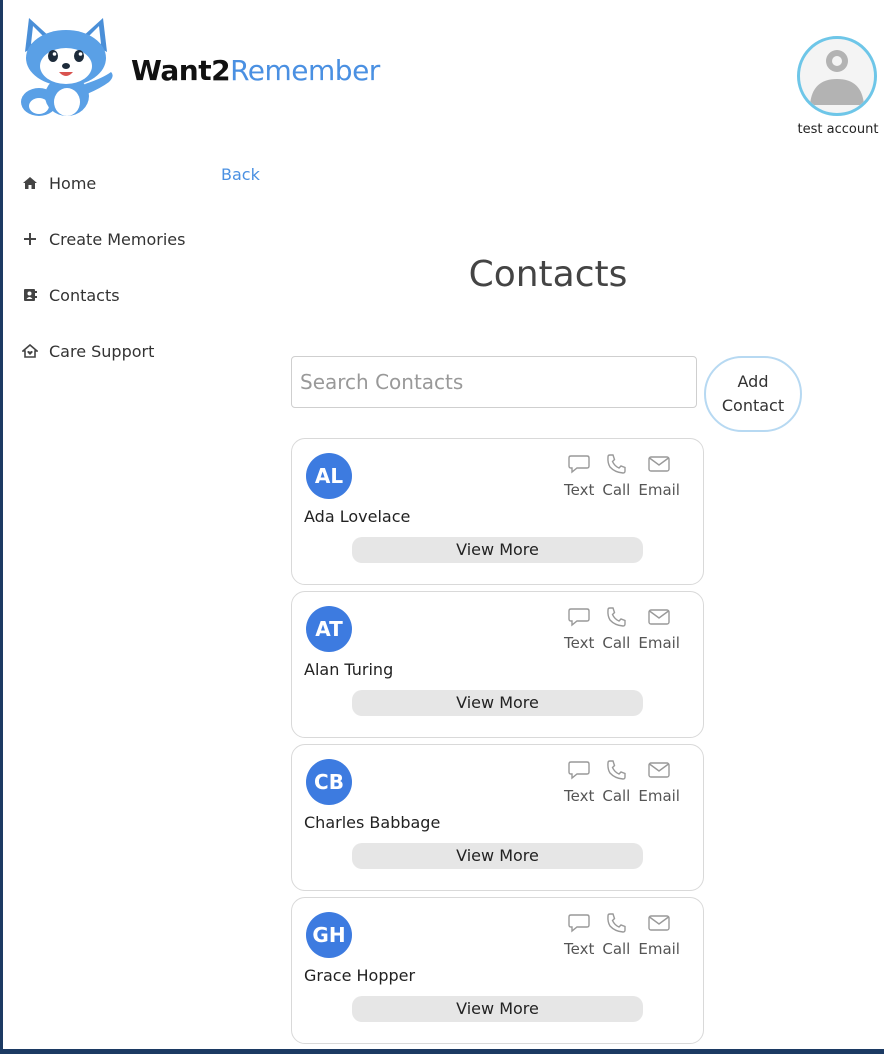 The image size is (884, 1054). What do you see at coordinates (73, 183) in the screenshot?
I see `sidebar-item-label: Home` at bounding box center [73, 183].